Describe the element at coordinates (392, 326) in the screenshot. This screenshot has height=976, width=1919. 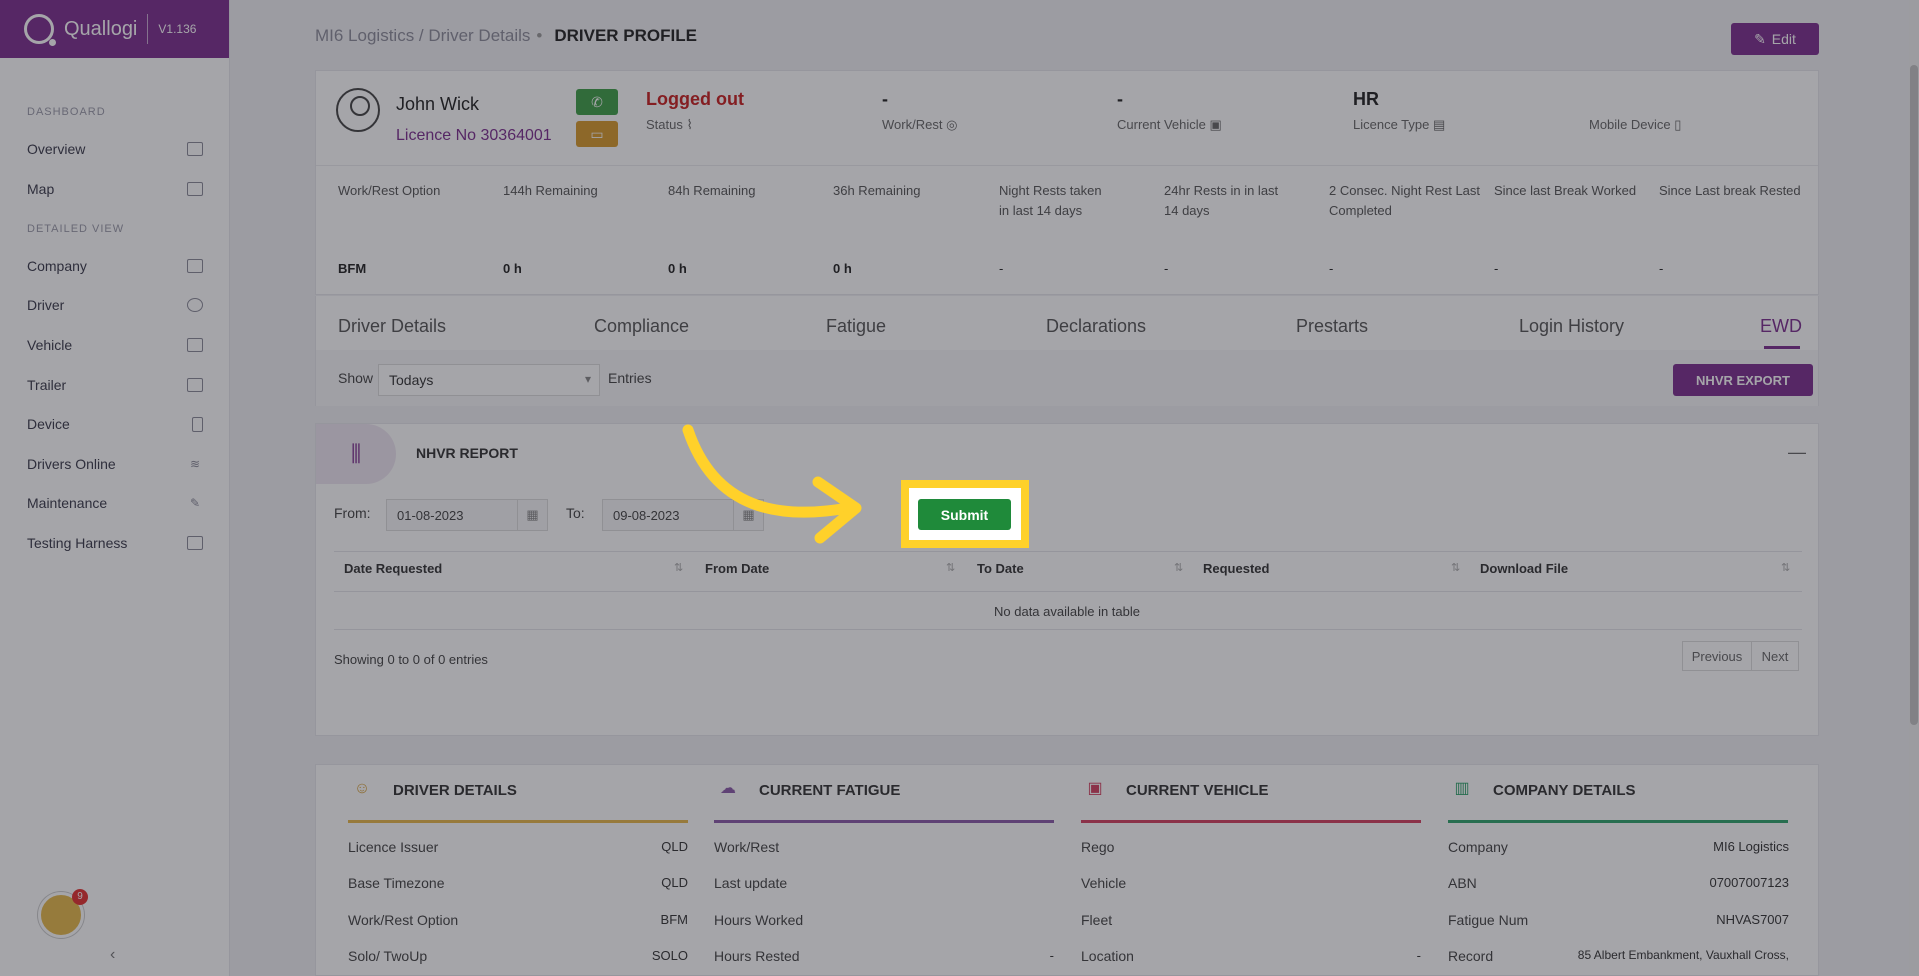
I see `tab-driver-details: Driver Details` at that location.